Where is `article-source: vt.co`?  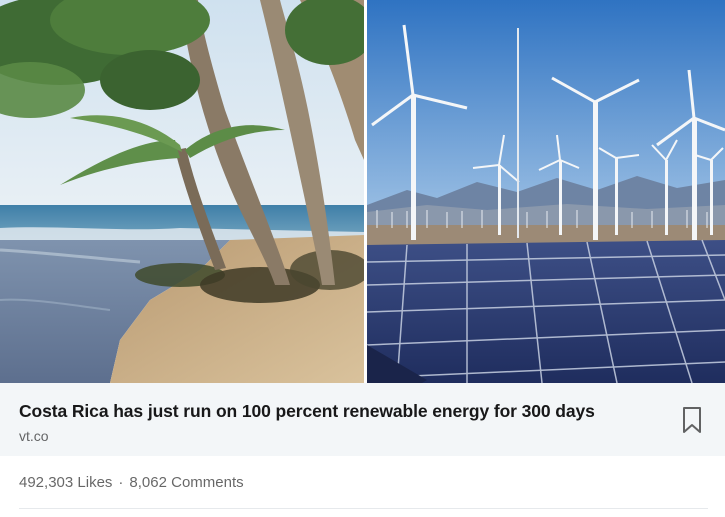
article-source: vt.co is located at coordinates (34, 436).